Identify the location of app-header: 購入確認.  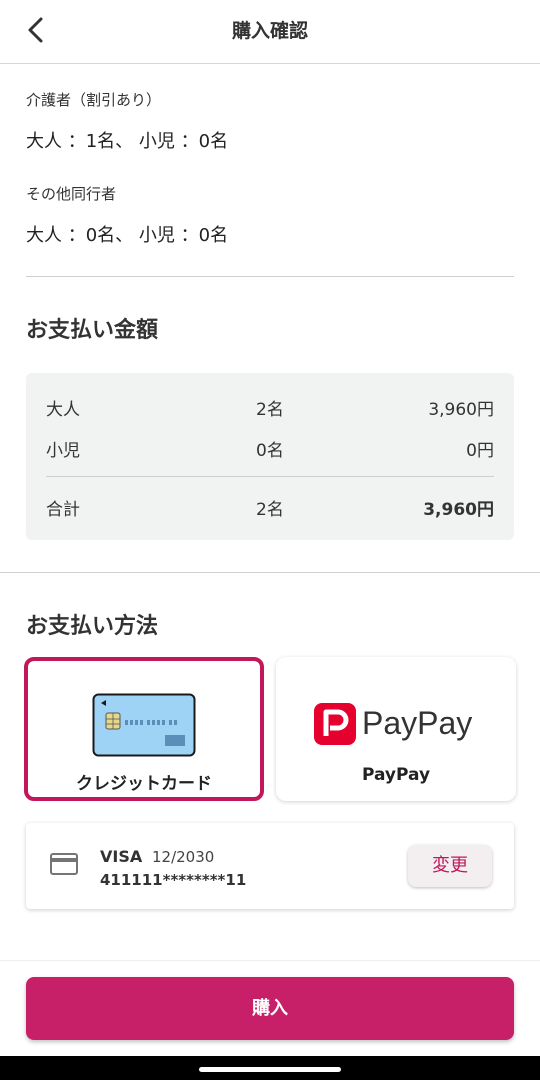
(270, 32).